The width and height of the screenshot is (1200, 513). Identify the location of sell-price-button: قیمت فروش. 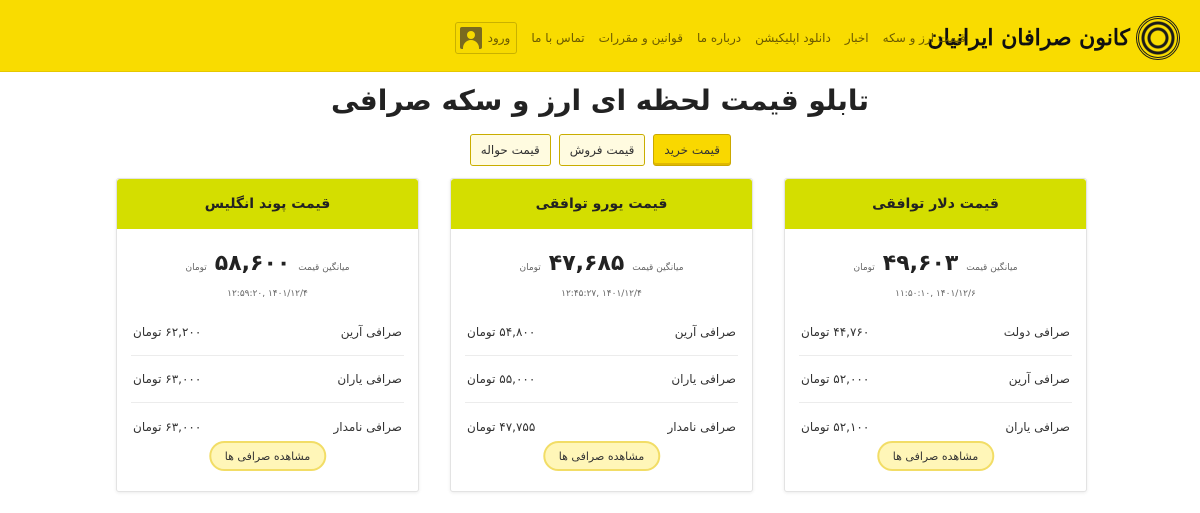
(602, 150).